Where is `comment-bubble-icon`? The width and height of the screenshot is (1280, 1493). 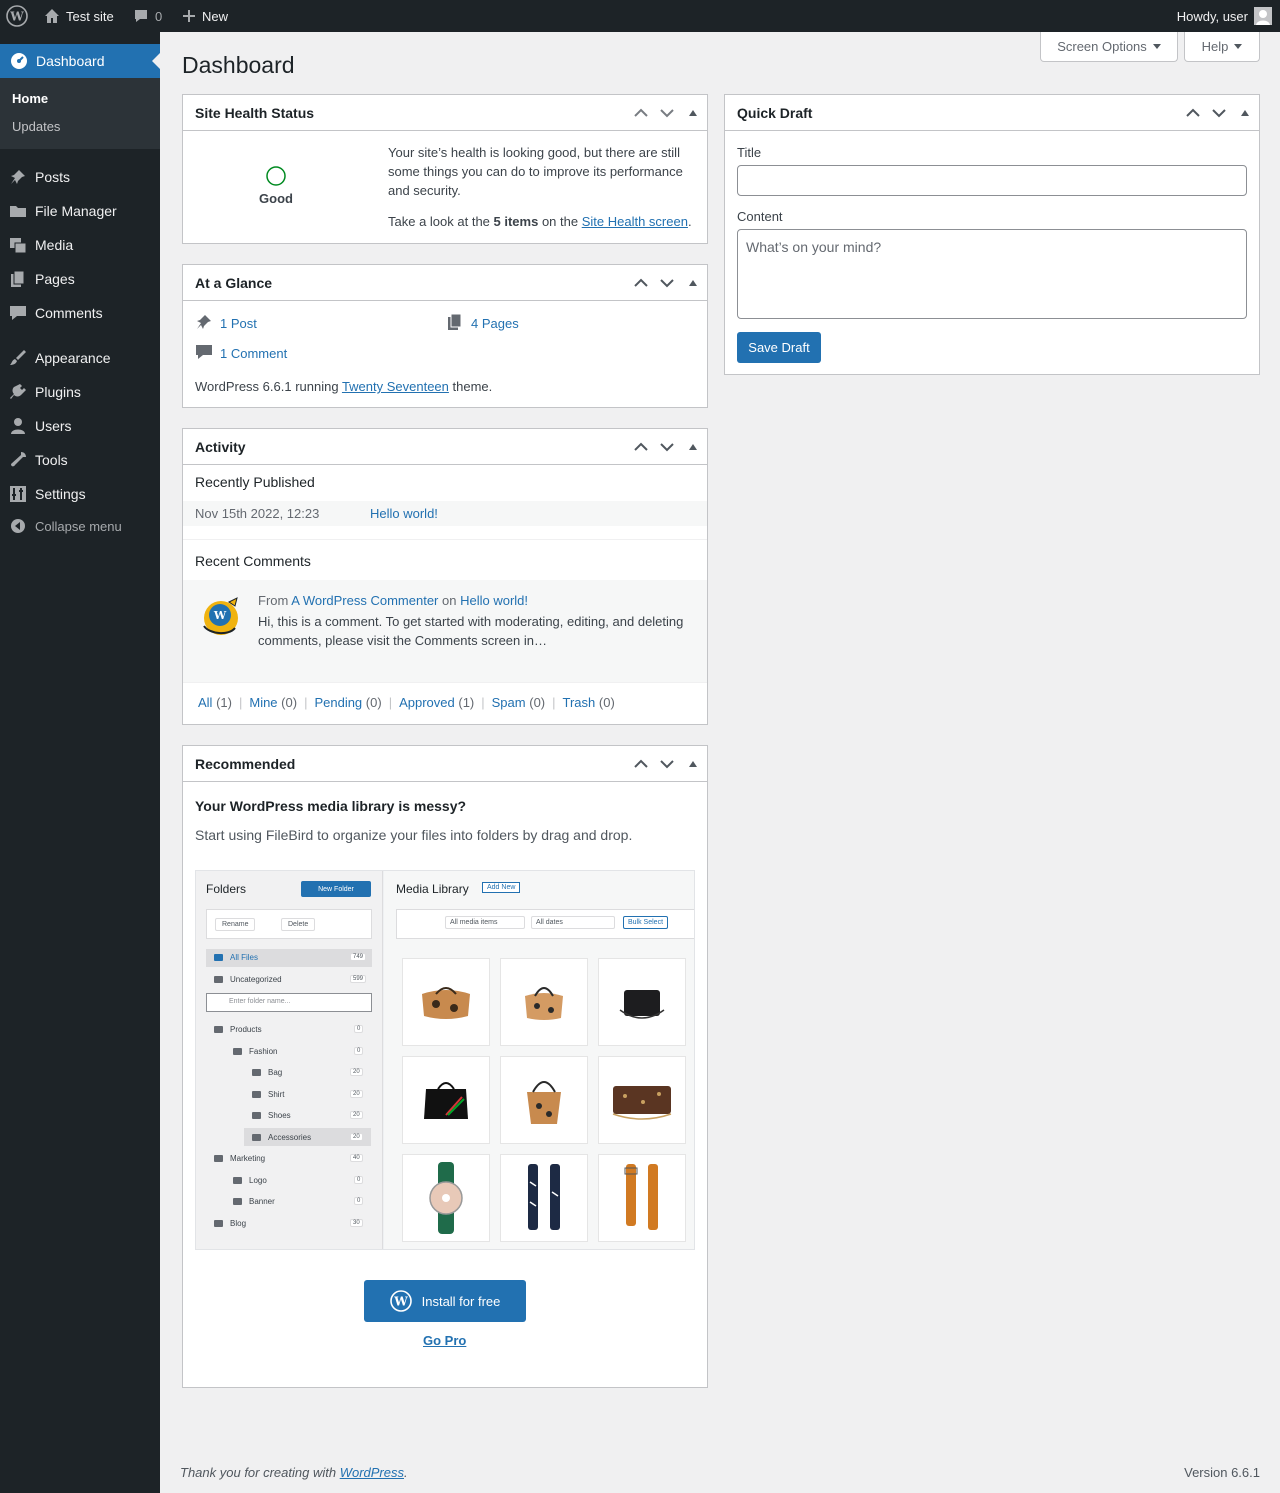
comment-bubble-icon is located at coordinates (204, 353).